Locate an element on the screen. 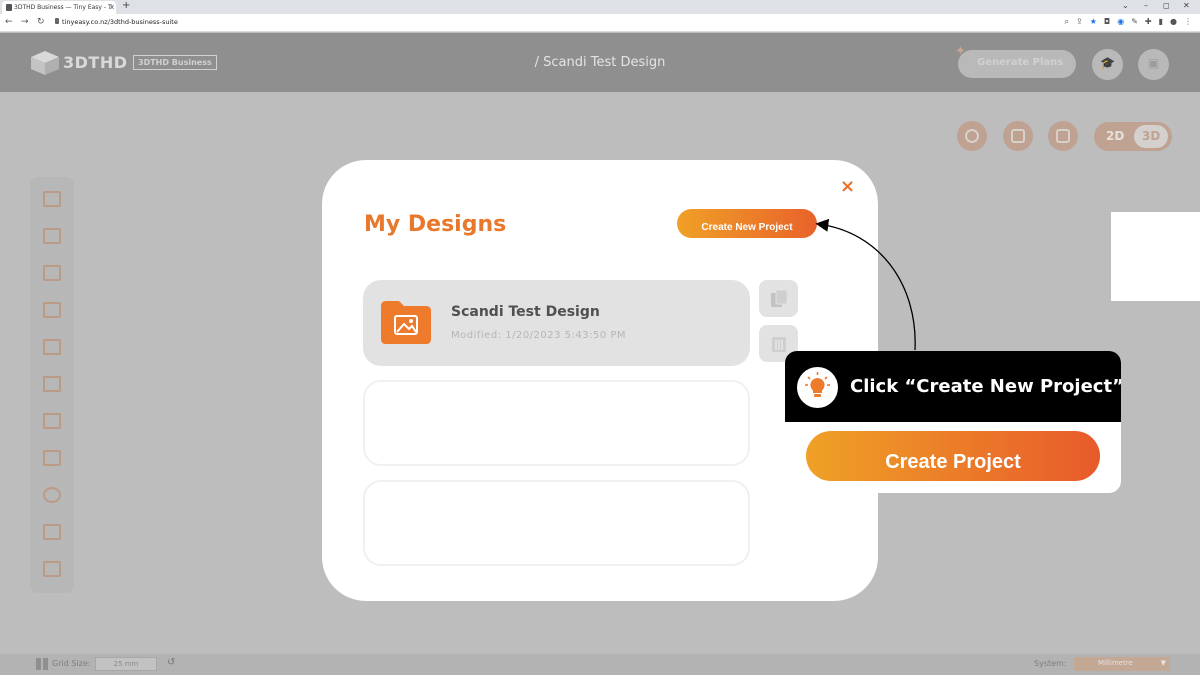 The width and height of the screenshot is (1200, 675). tooltip-header: Click “Create New Project” is located at coordinates (953, 386).